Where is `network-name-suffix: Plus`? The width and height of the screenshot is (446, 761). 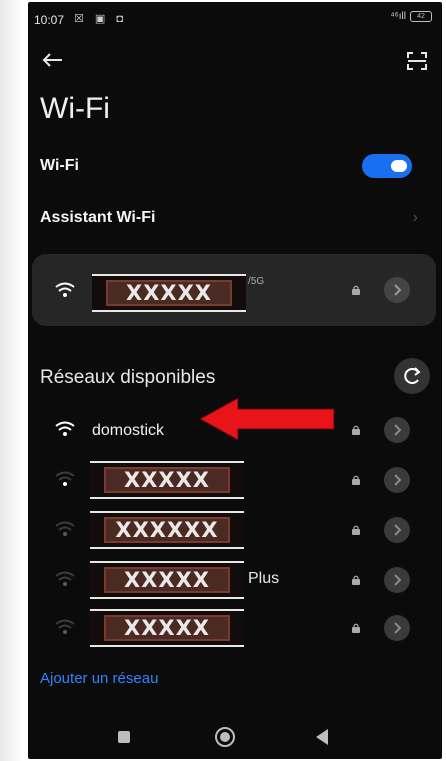 network-name-suffix: Plus is located at coordinates (264, 578).